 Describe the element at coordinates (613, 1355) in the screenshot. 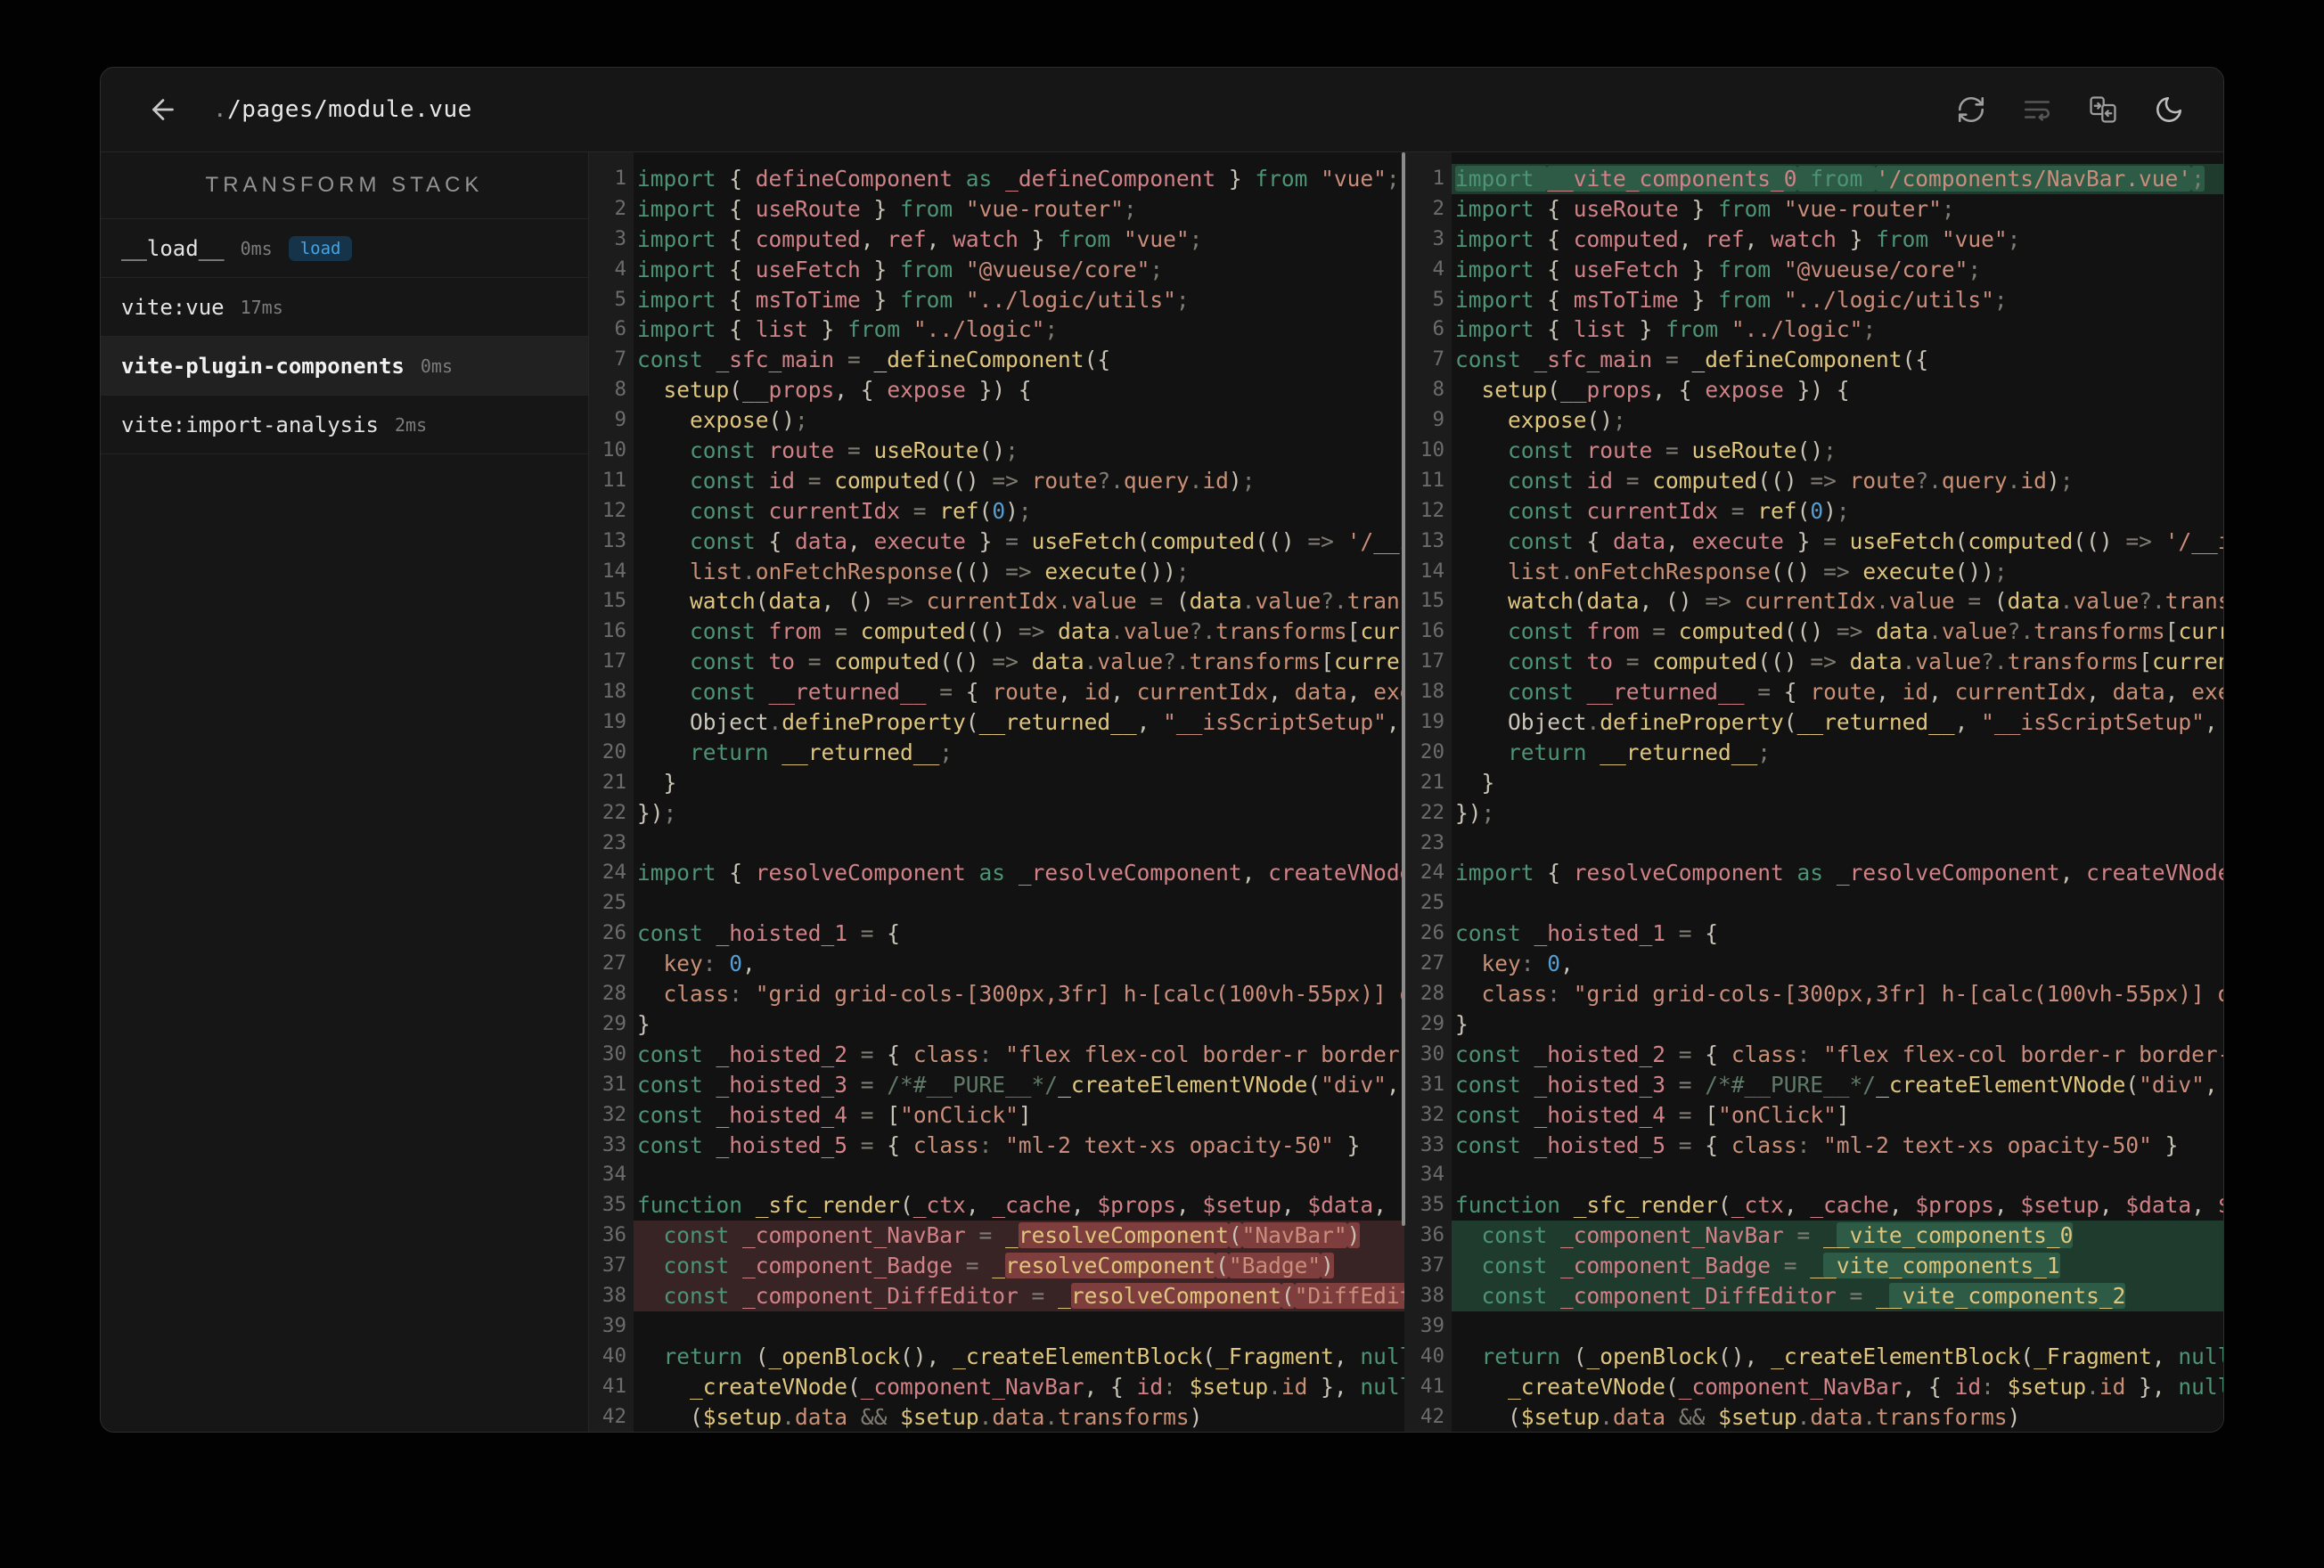

I see `line-number: 40` at that location.